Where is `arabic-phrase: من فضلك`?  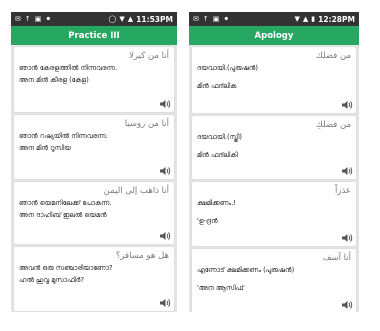
arabic-phrase: من فضلك is located at coordinates (333, 56).